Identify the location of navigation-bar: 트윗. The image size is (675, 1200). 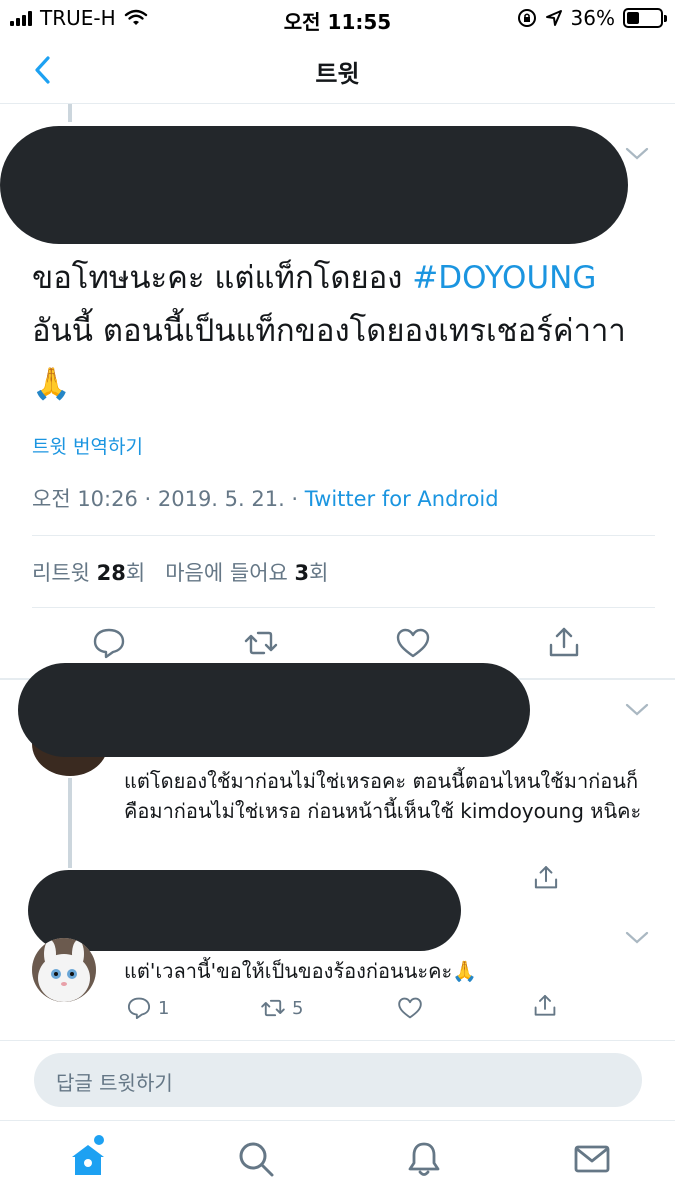
(337, 70).